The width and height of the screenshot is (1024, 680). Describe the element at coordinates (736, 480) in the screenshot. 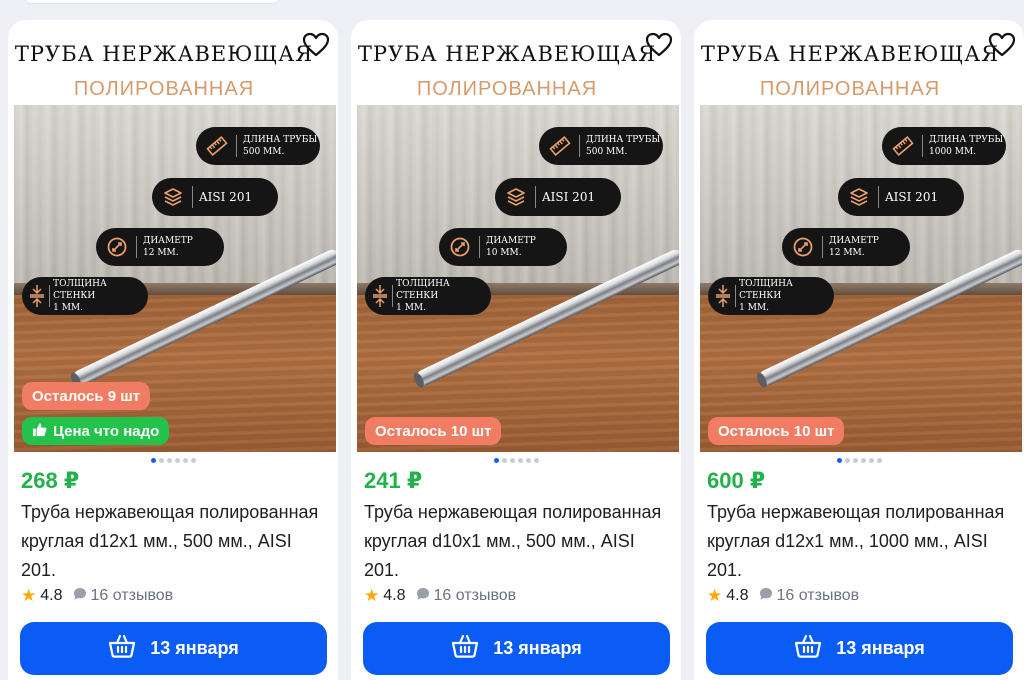

I see `product-price: 600 ₽` at that location.